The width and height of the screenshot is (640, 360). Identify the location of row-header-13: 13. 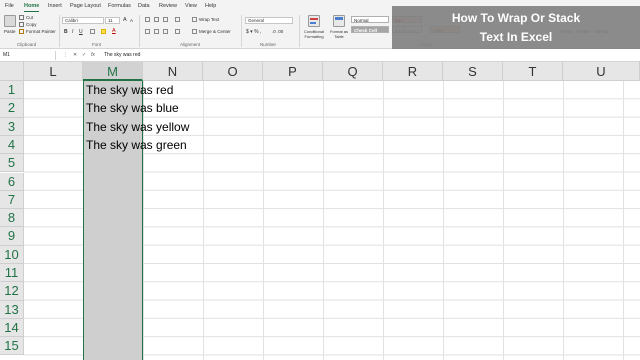
(12, 309).